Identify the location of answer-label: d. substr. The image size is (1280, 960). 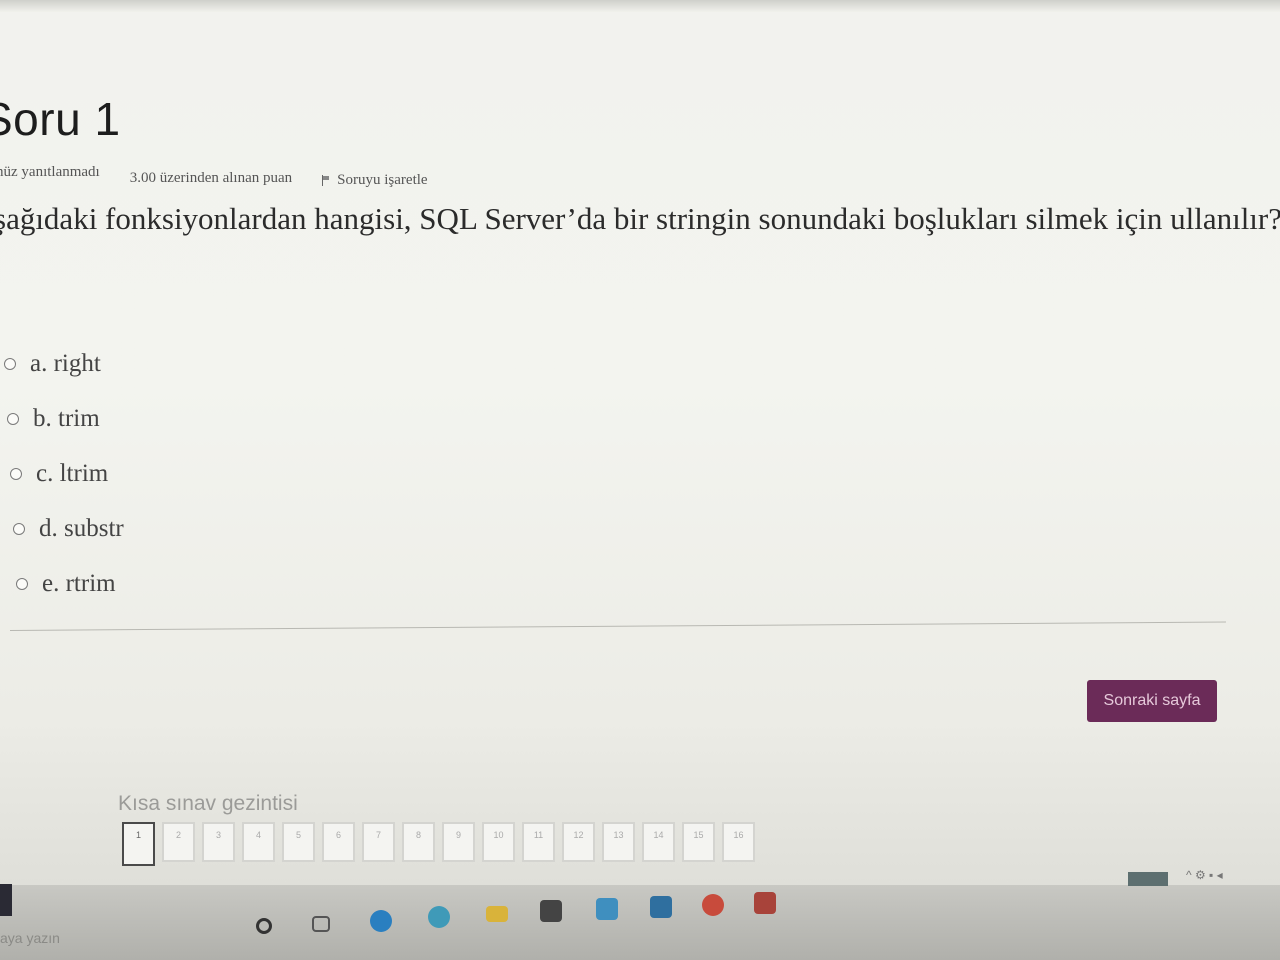
(81, 528).